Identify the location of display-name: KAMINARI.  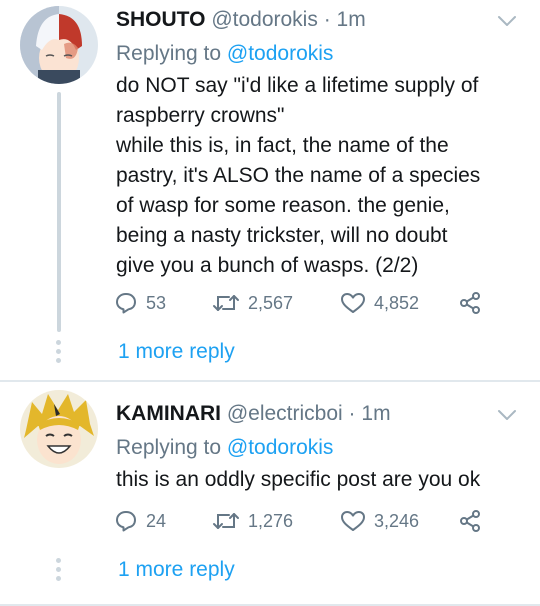
(168, 413).